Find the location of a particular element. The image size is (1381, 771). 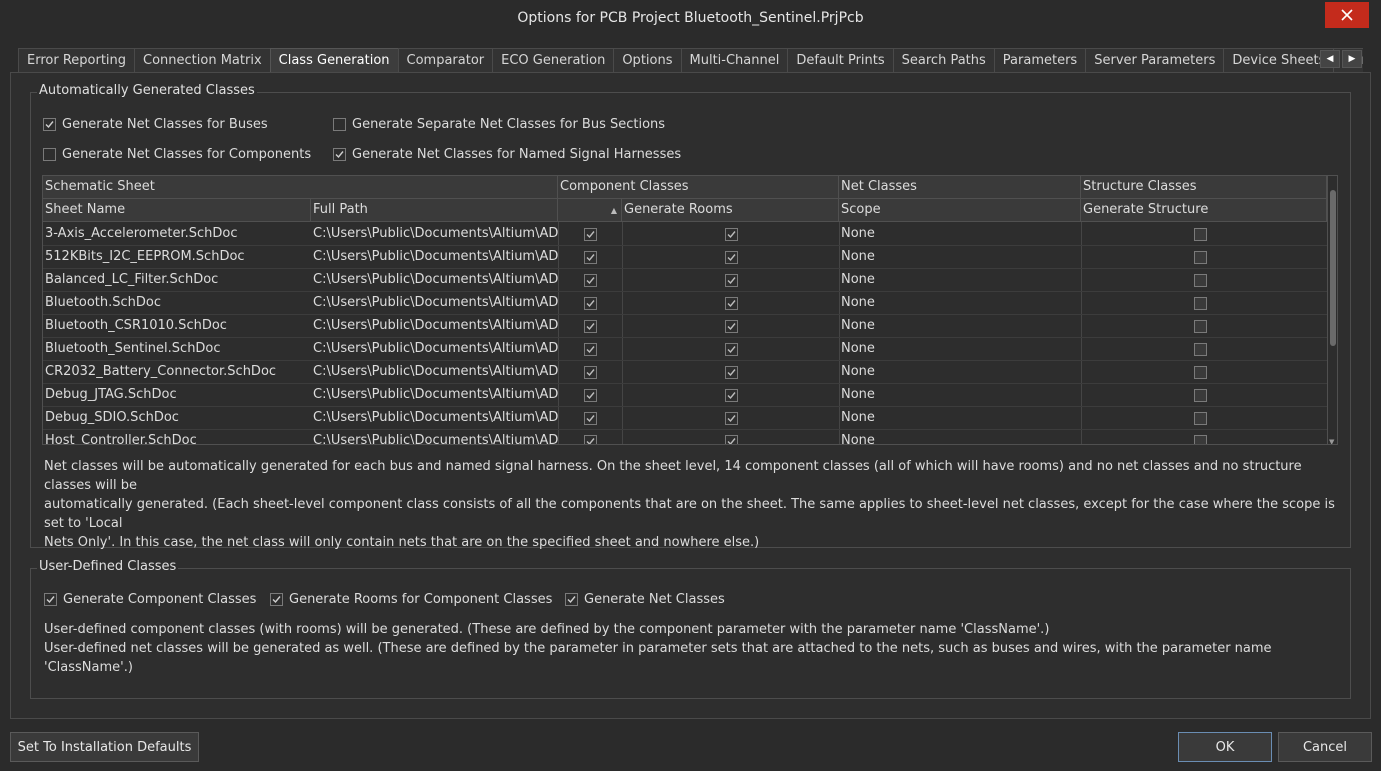

column-generate-rooms: Generate Rooms is located at coordinates (730, 210).